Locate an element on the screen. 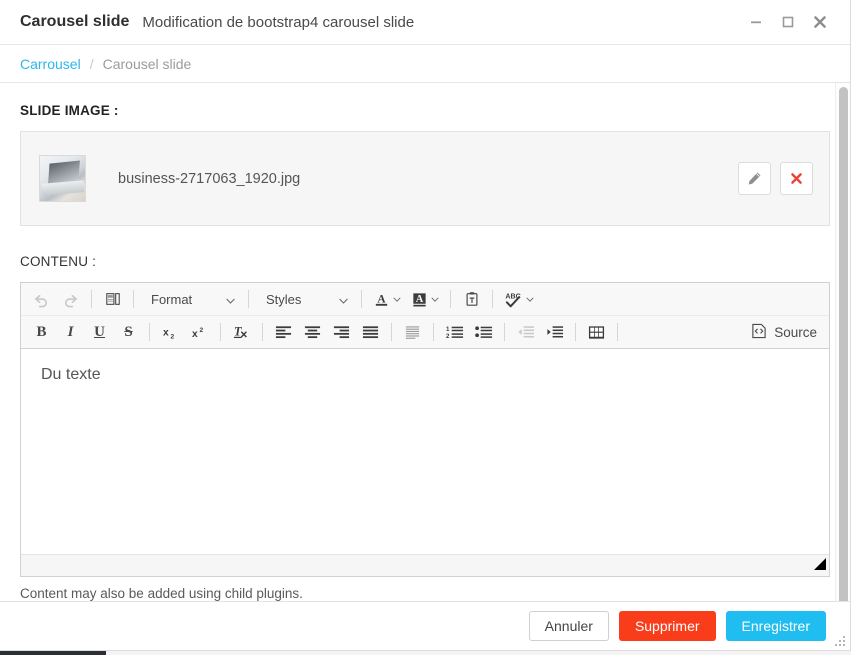 The width and height of the screenshot is (851, 655). close-icon is located at coordinates (820, 22).